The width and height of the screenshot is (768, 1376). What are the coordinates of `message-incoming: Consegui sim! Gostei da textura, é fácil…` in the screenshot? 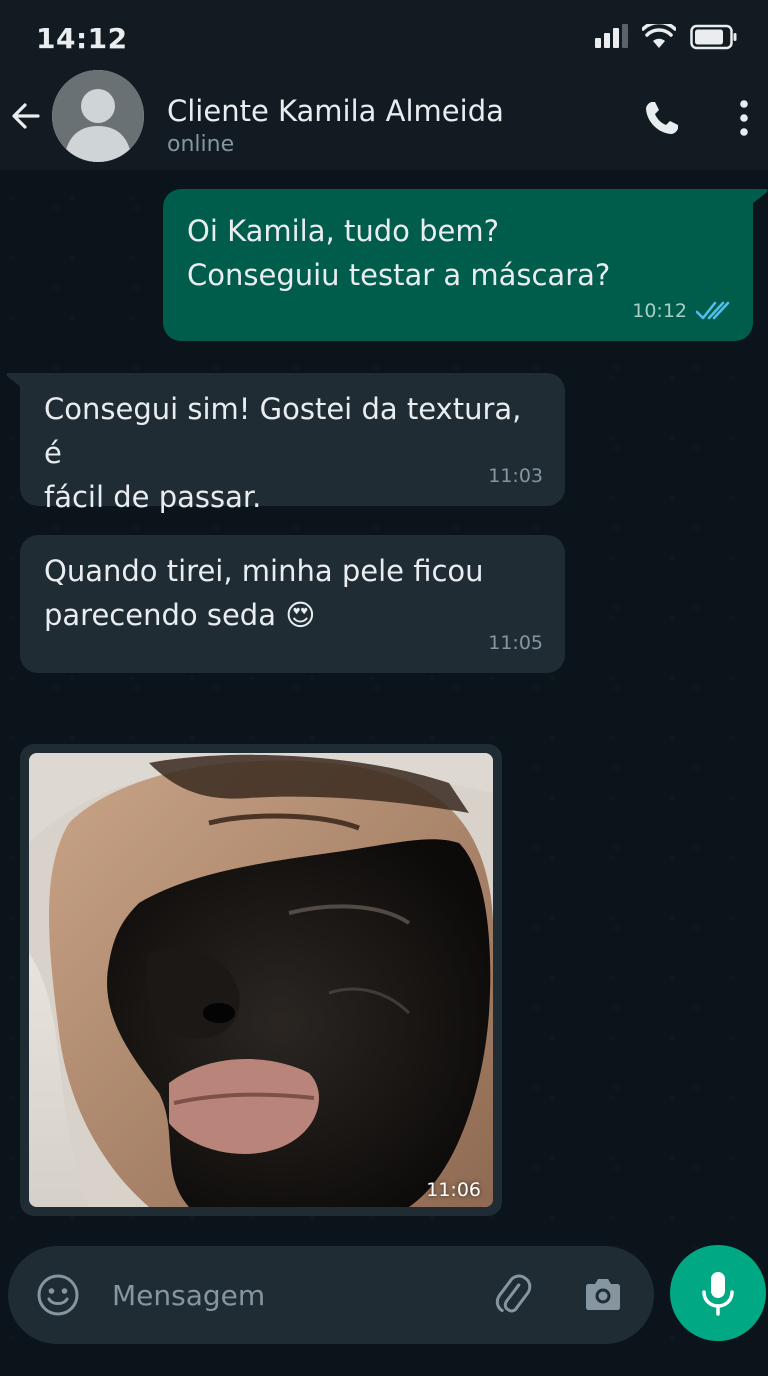 It's located at (292, 443).